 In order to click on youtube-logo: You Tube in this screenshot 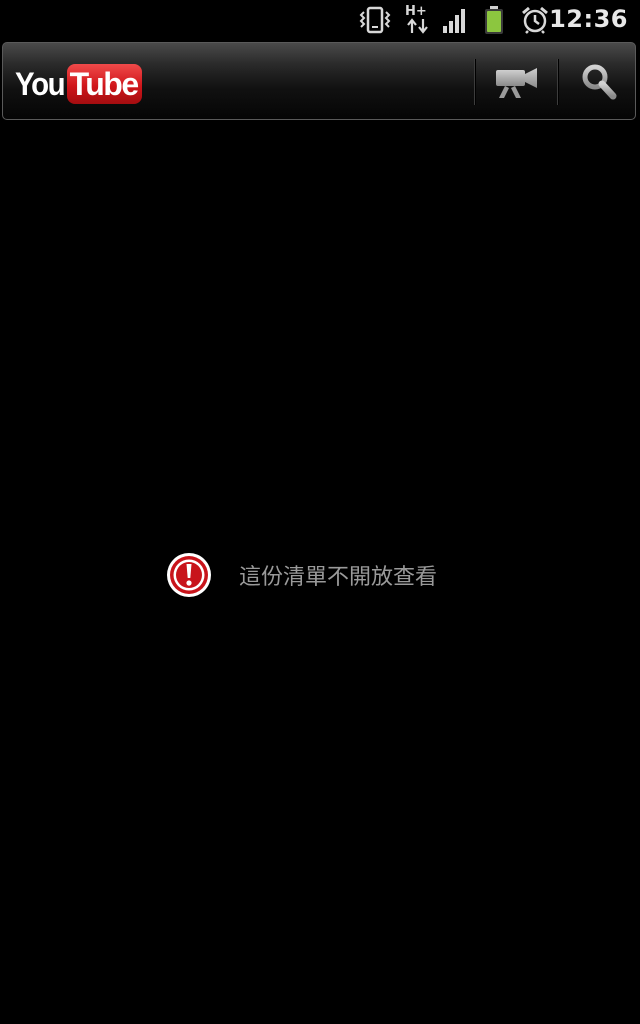, I will do `click(78, 84)`.